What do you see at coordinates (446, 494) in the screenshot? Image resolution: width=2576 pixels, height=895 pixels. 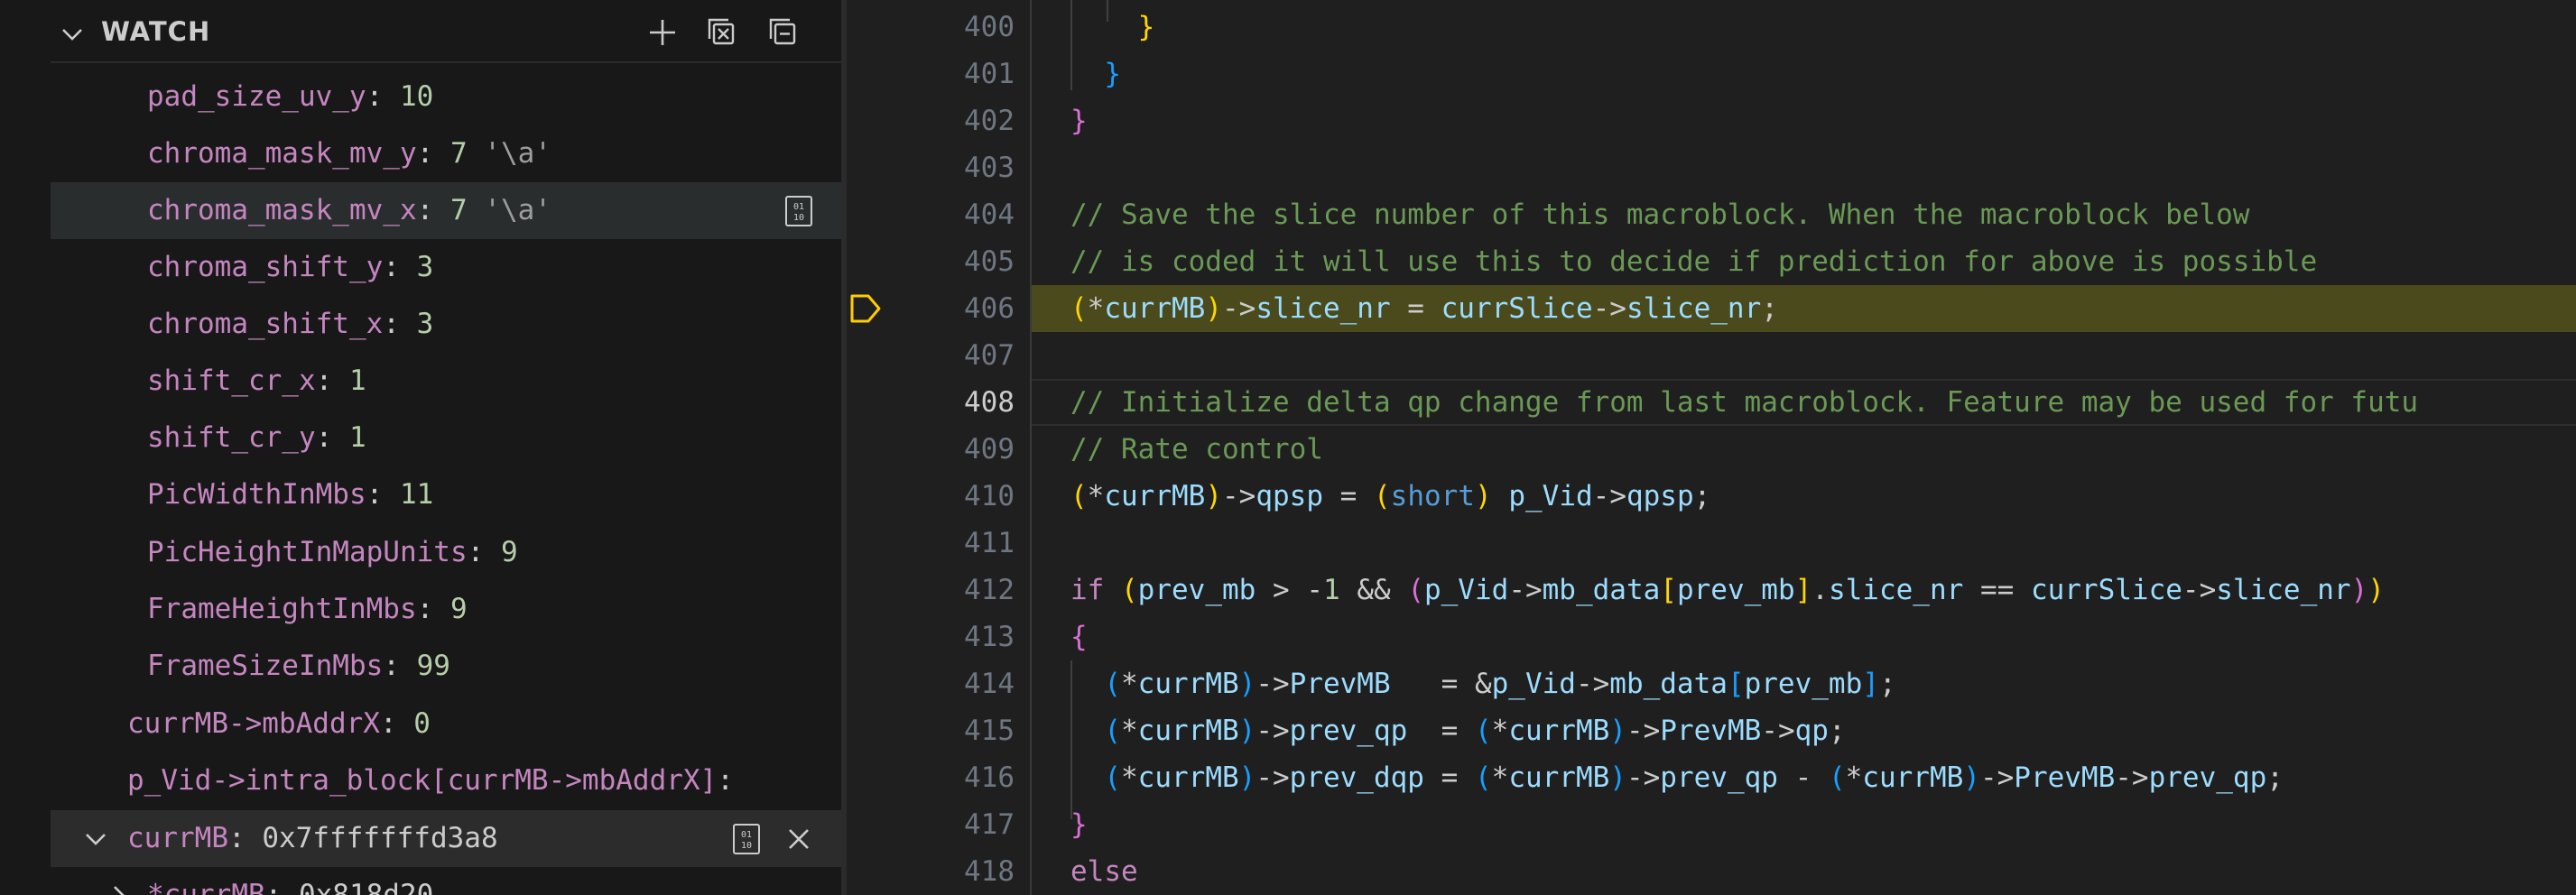 I see `watch-item: PicWidthInMbs: 11` at bounding box center [446, 494].